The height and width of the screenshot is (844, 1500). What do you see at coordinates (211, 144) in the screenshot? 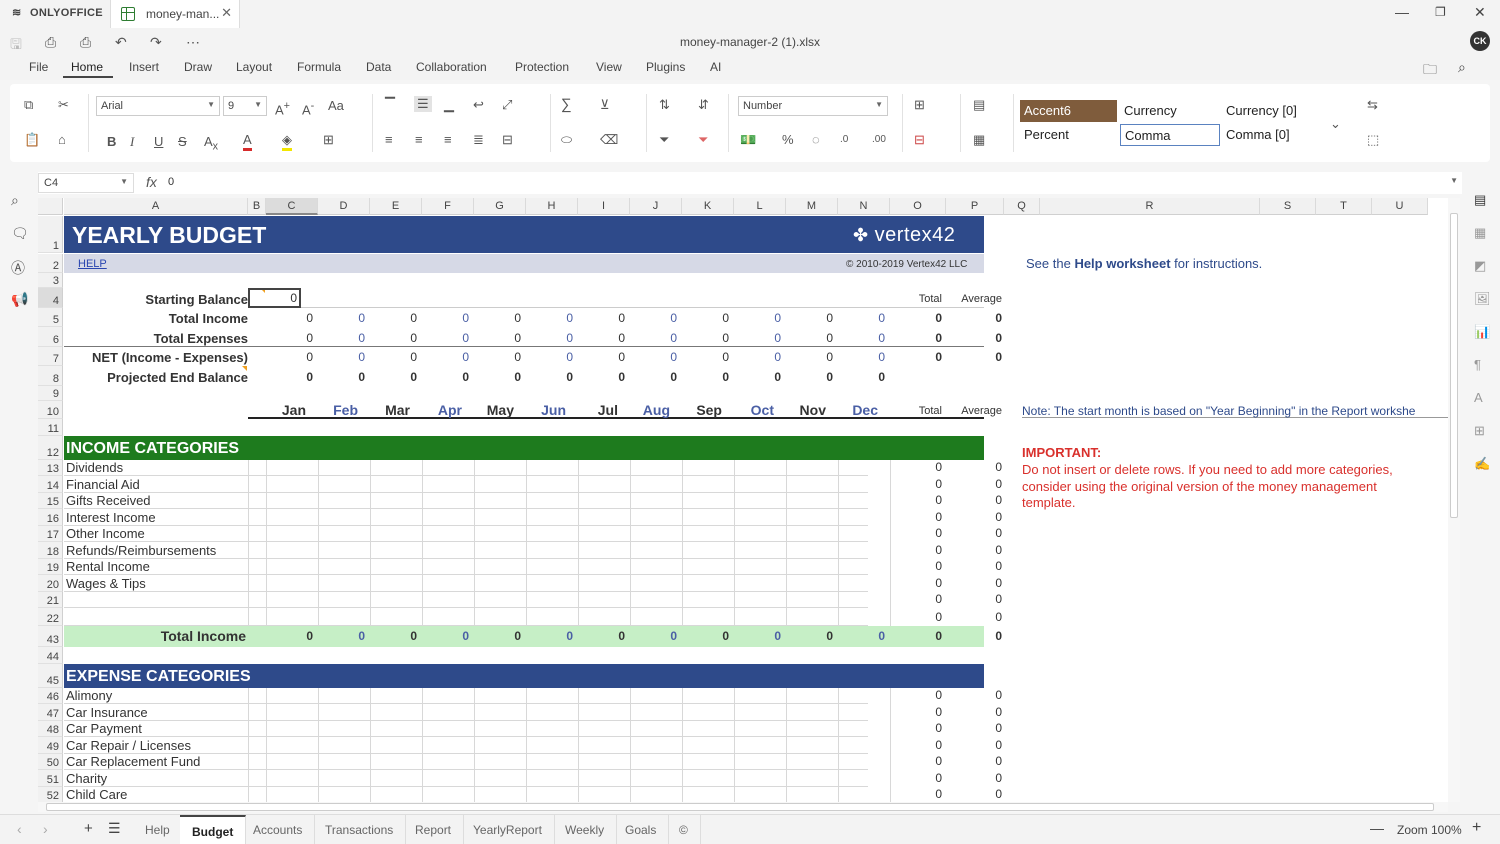
I see `subscript-icon: Ax` at bounding box center [211, 144].